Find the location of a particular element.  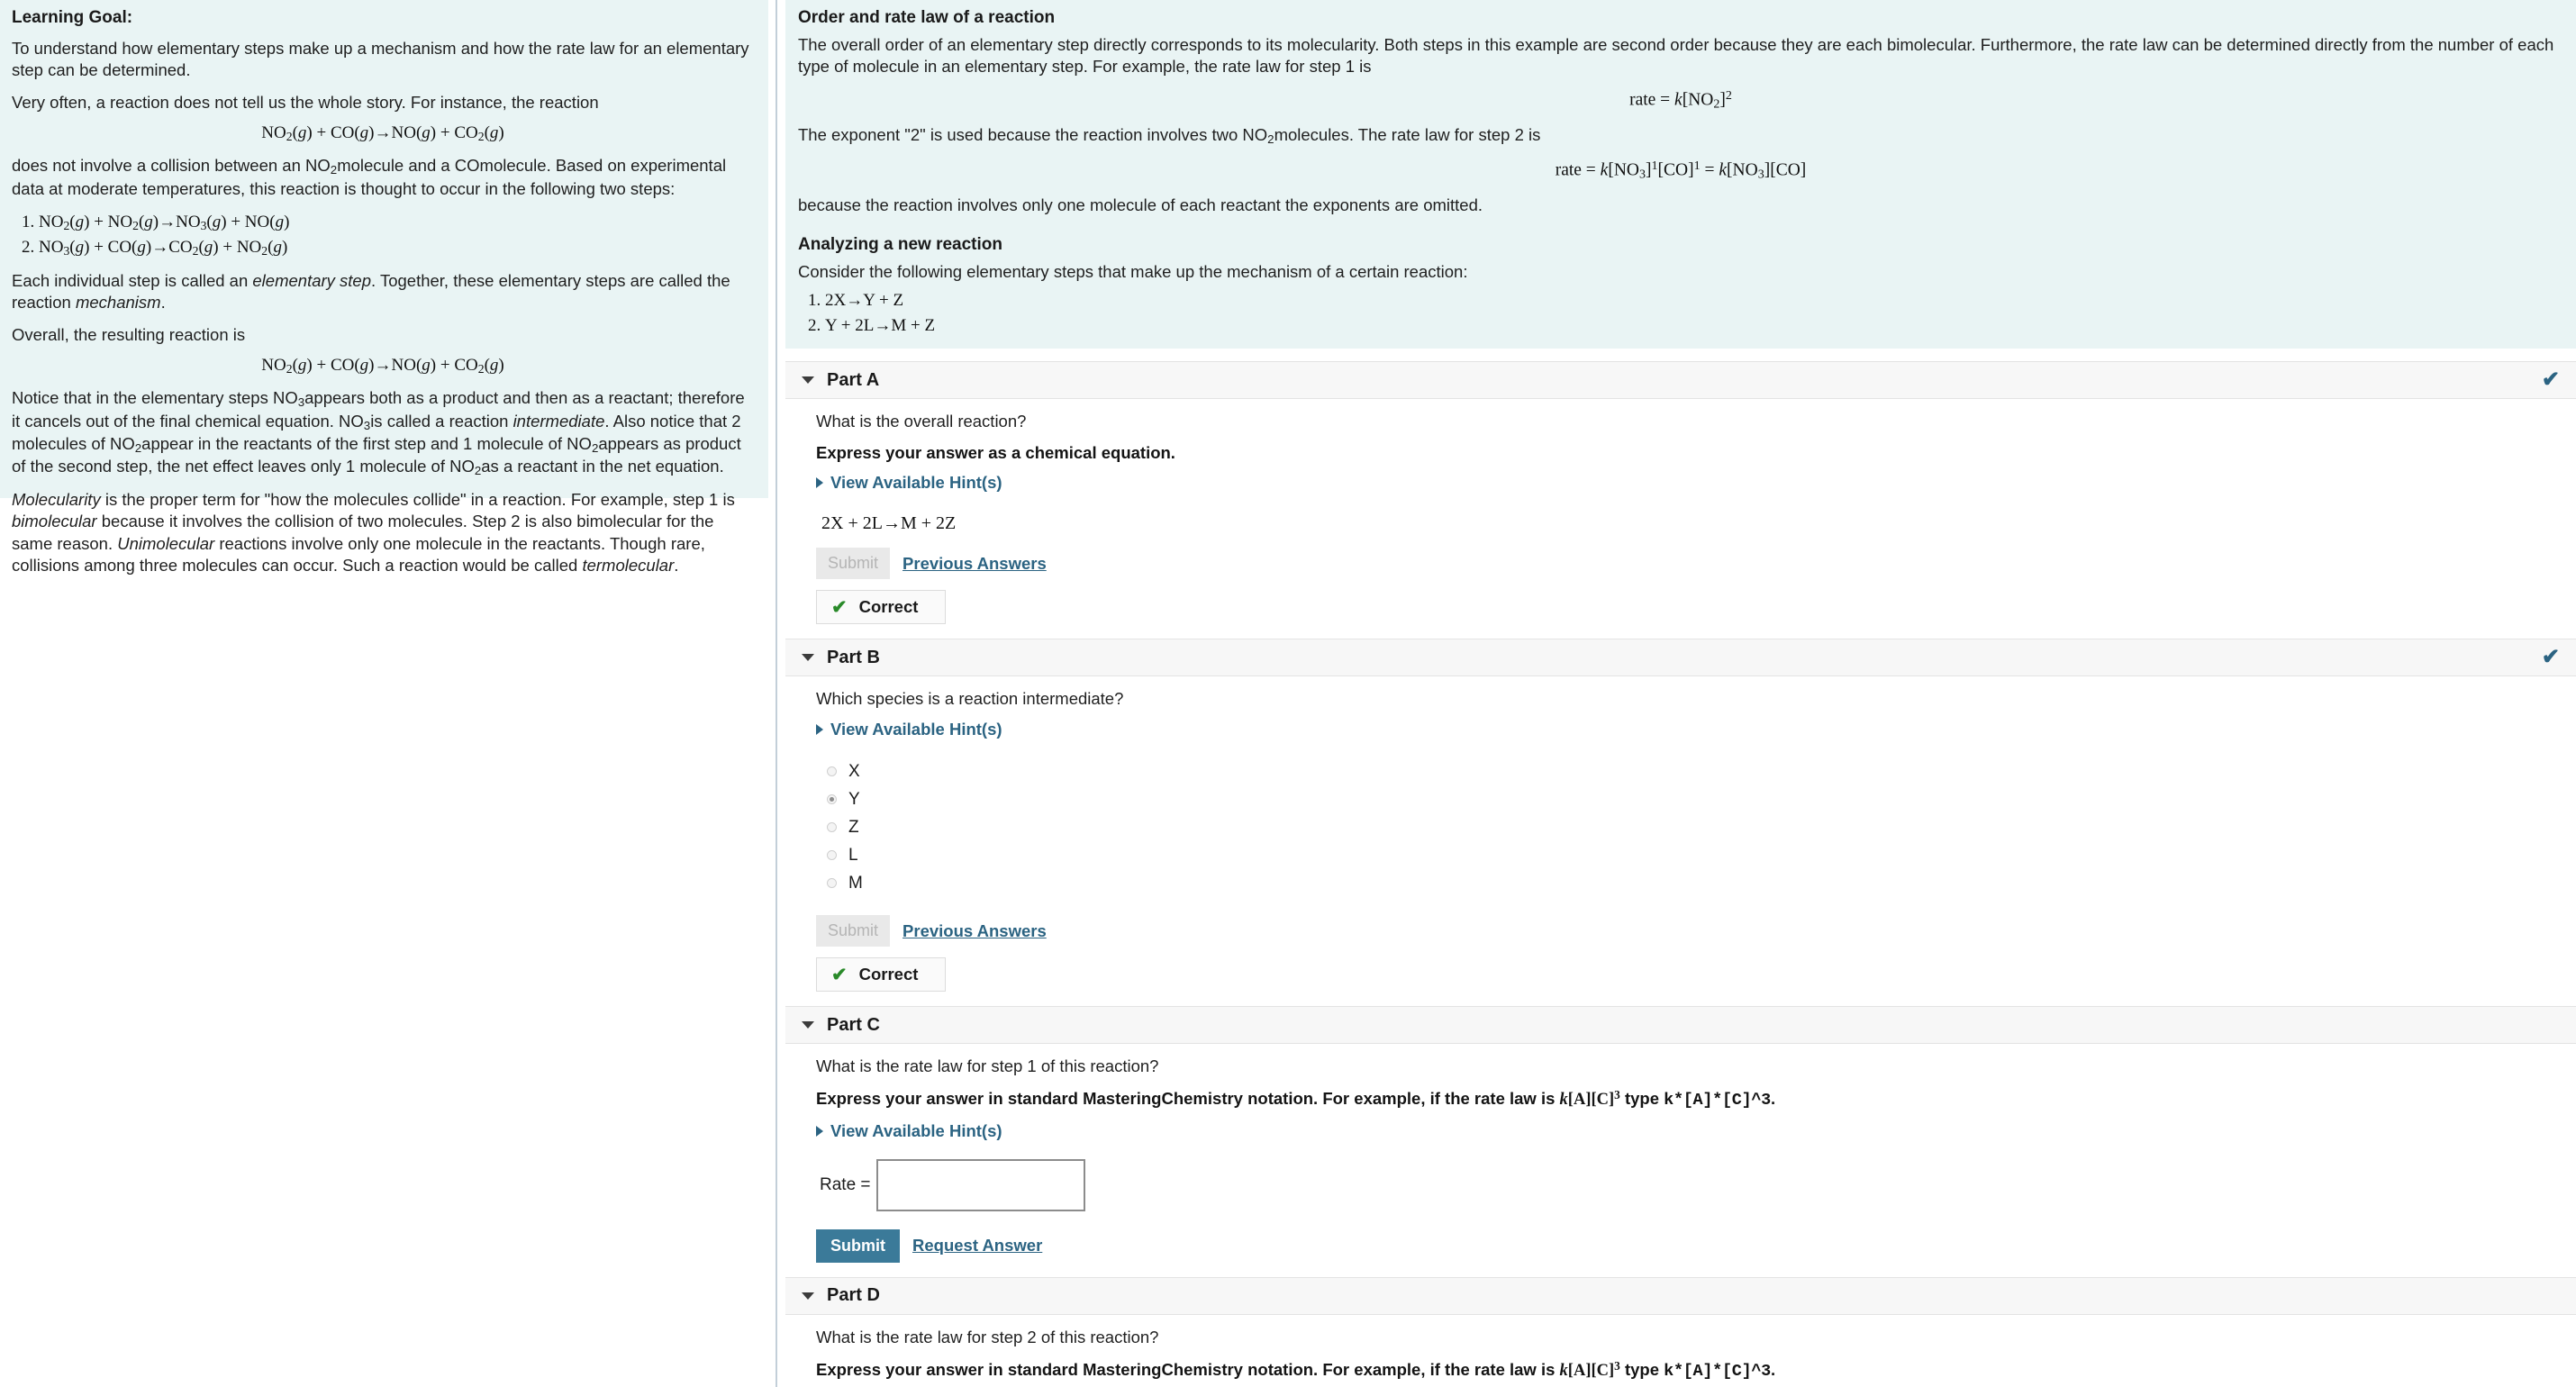

part-c-instruction-mono: k*[A]*[C]^3 is located at coordinates (1717, 1101).